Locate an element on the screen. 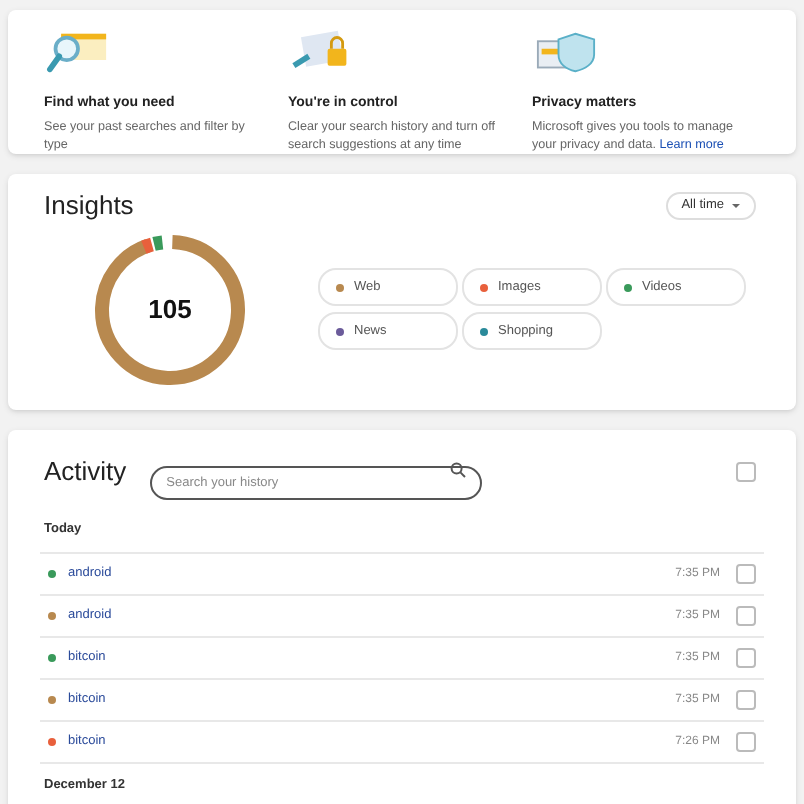  activity-title: Activity is located at coordinates (85, 472).